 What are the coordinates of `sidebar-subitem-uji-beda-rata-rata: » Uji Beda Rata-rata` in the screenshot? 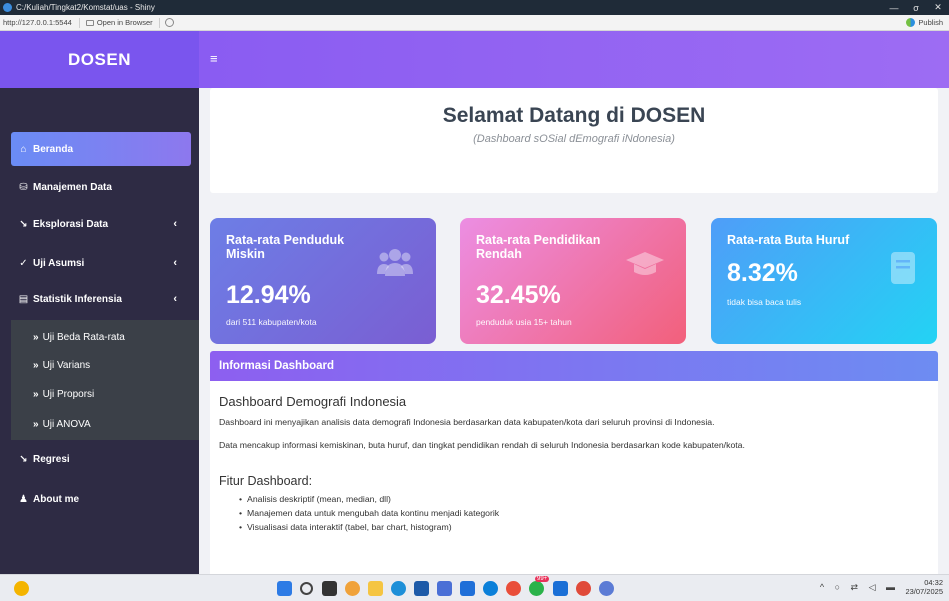 It's located at (79, 337).